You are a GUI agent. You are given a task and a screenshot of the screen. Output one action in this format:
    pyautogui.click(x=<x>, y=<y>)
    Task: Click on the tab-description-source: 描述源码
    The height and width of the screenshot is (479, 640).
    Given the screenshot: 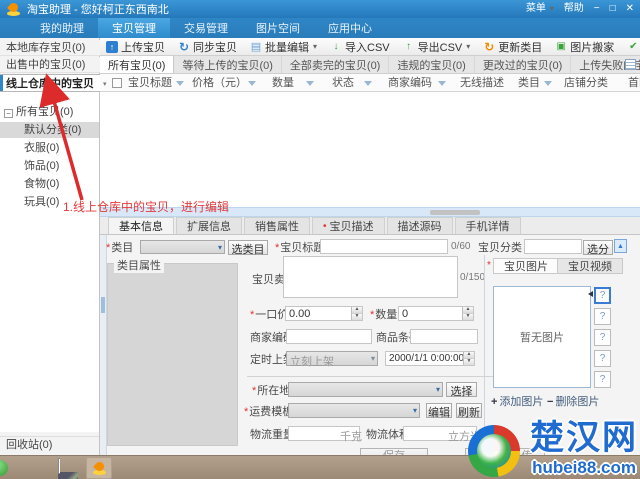 What is the action you would take?
    pyautogui.click(x=419, y=225)
    